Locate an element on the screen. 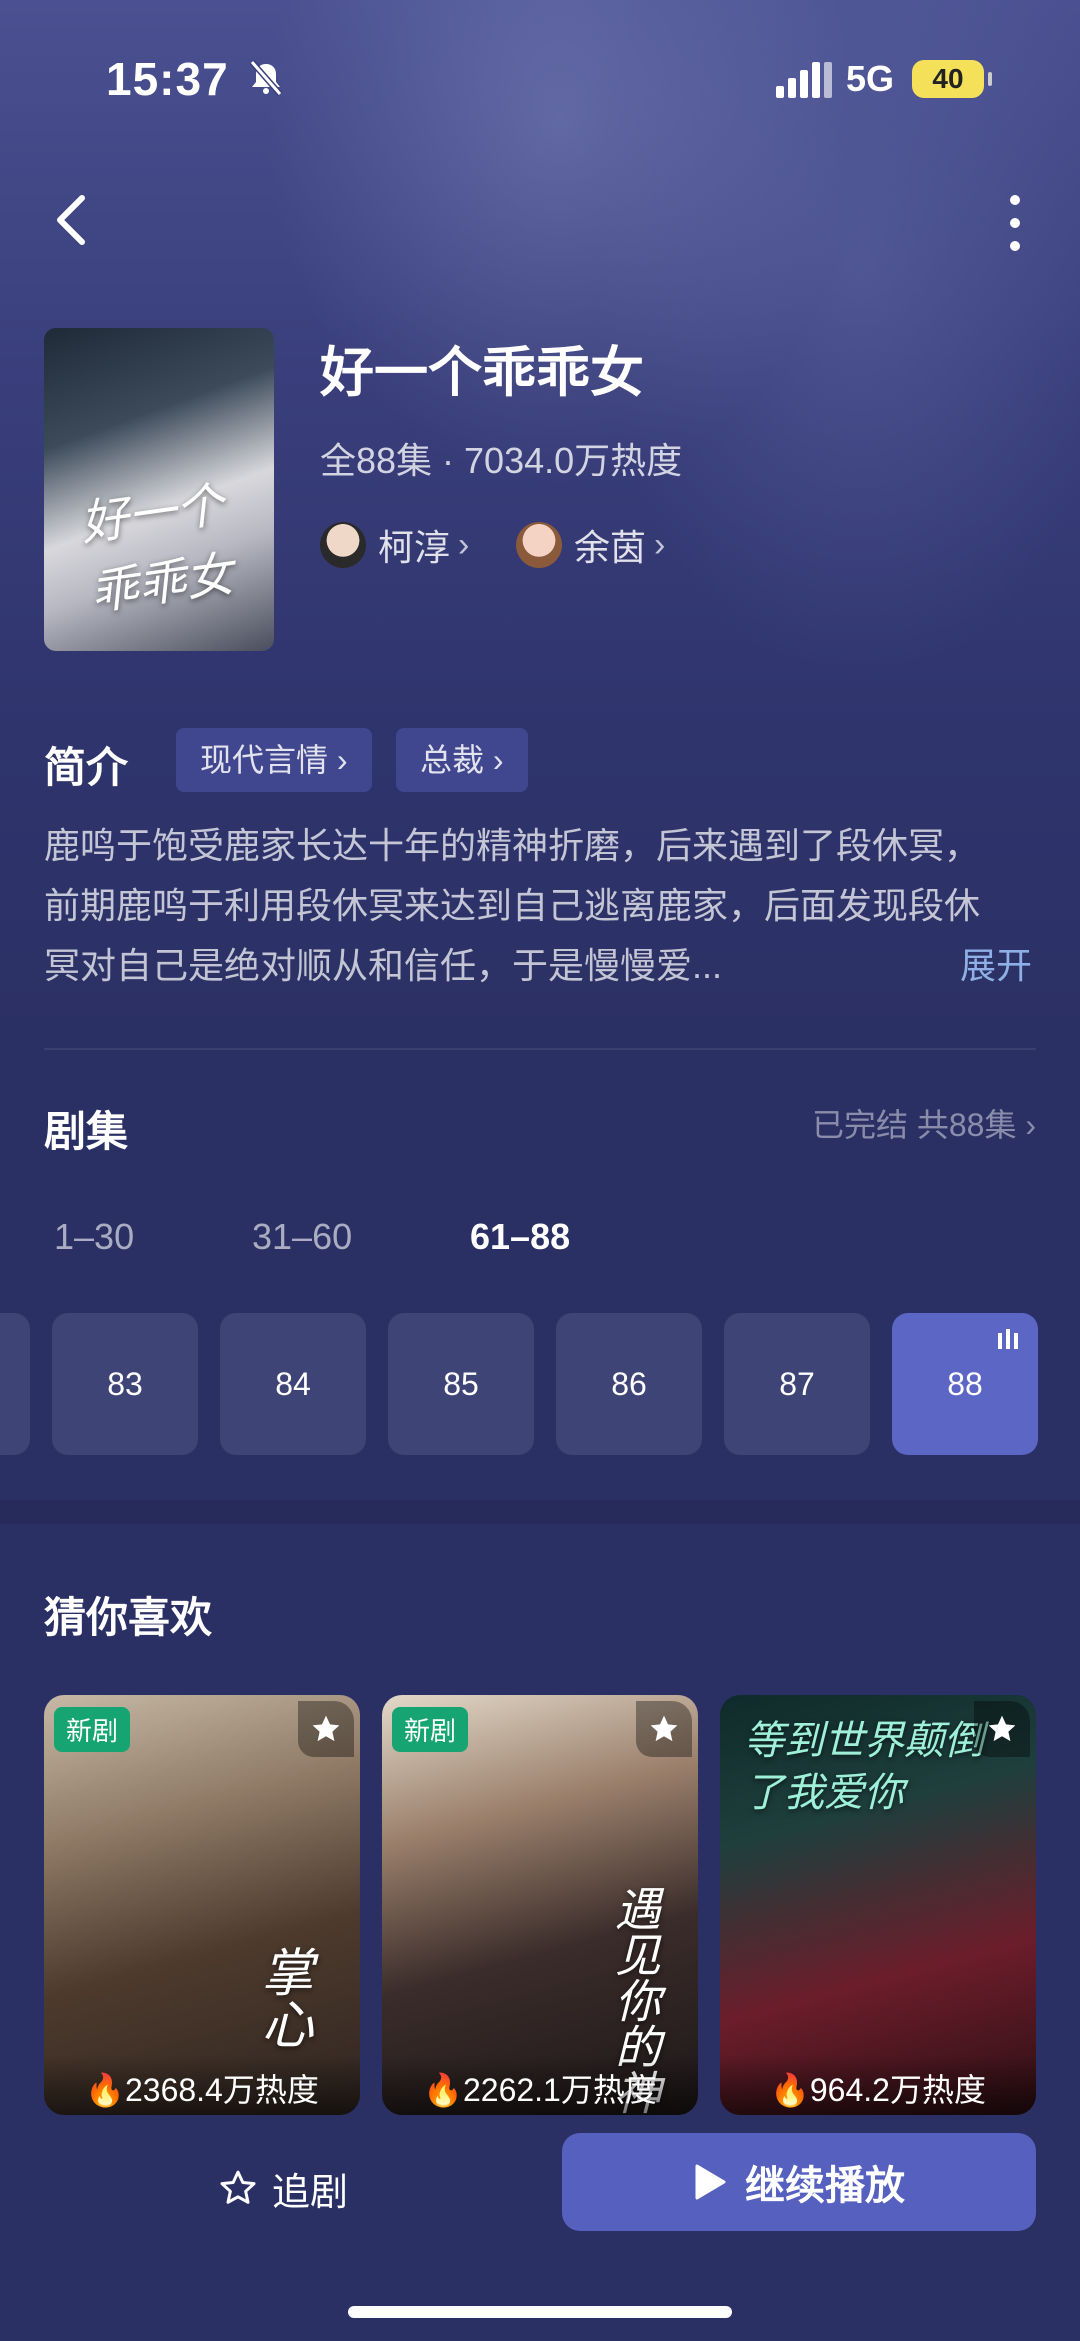 Image resolution: width=1080 pixels, height=2341 pixels. tag-label: 现代言情 is located at coordinates (264, 760).